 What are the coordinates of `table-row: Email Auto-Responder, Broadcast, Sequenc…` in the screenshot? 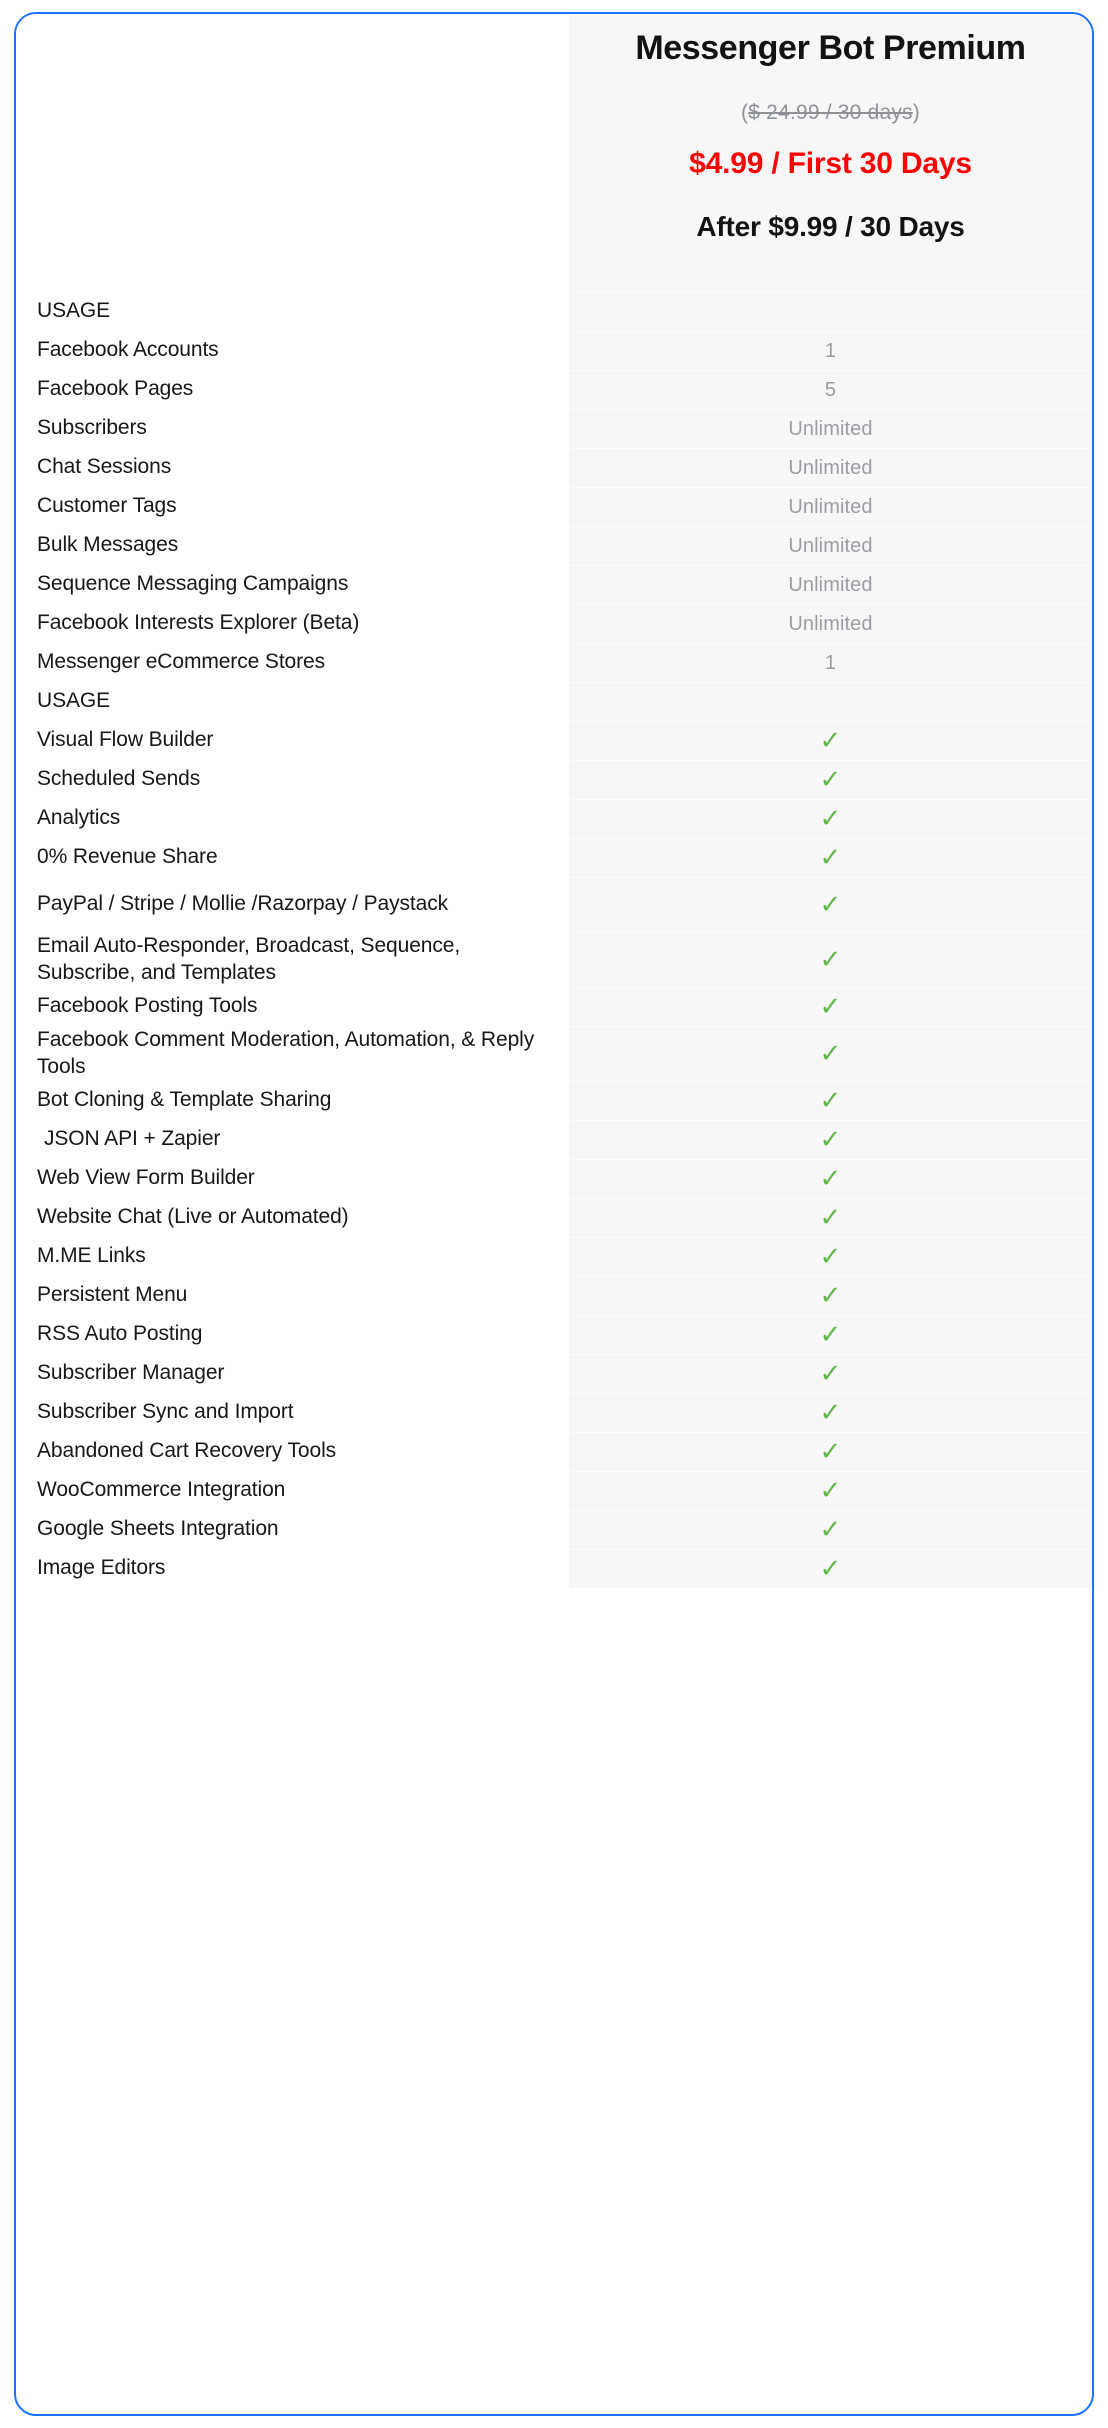 It's located at (554, 959).